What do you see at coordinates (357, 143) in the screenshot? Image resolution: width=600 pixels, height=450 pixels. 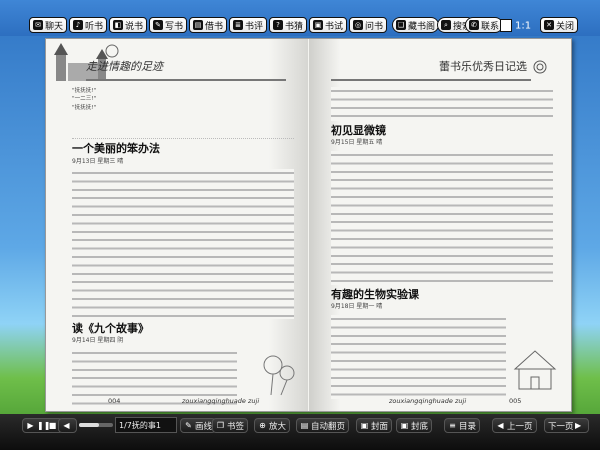 I see `article-meta: 9月15日 星期五 晴` at bounding box center [357, 143].